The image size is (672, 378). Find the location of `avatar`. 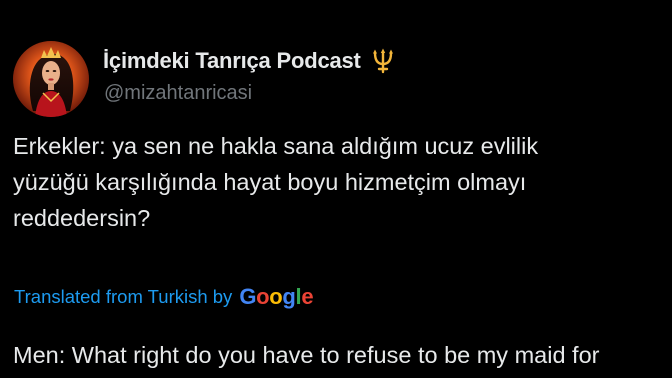

avatar is located at coordinates (51, 79).